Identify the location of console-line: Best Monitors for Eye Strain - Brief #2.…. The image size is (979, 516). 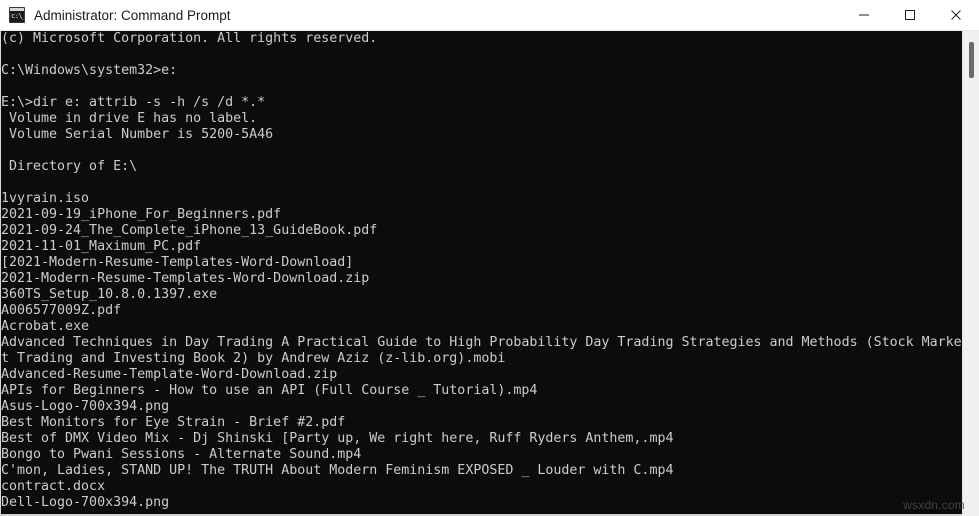
(173, 422).